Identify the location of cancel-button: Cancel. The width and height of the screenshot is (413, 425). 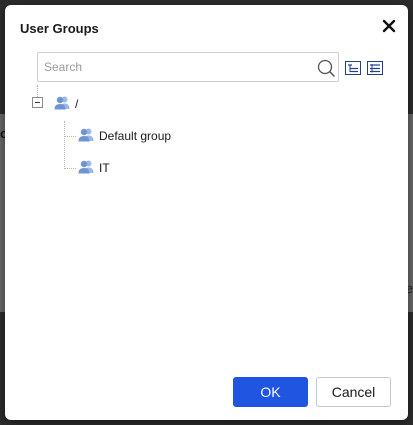
(353, 392).